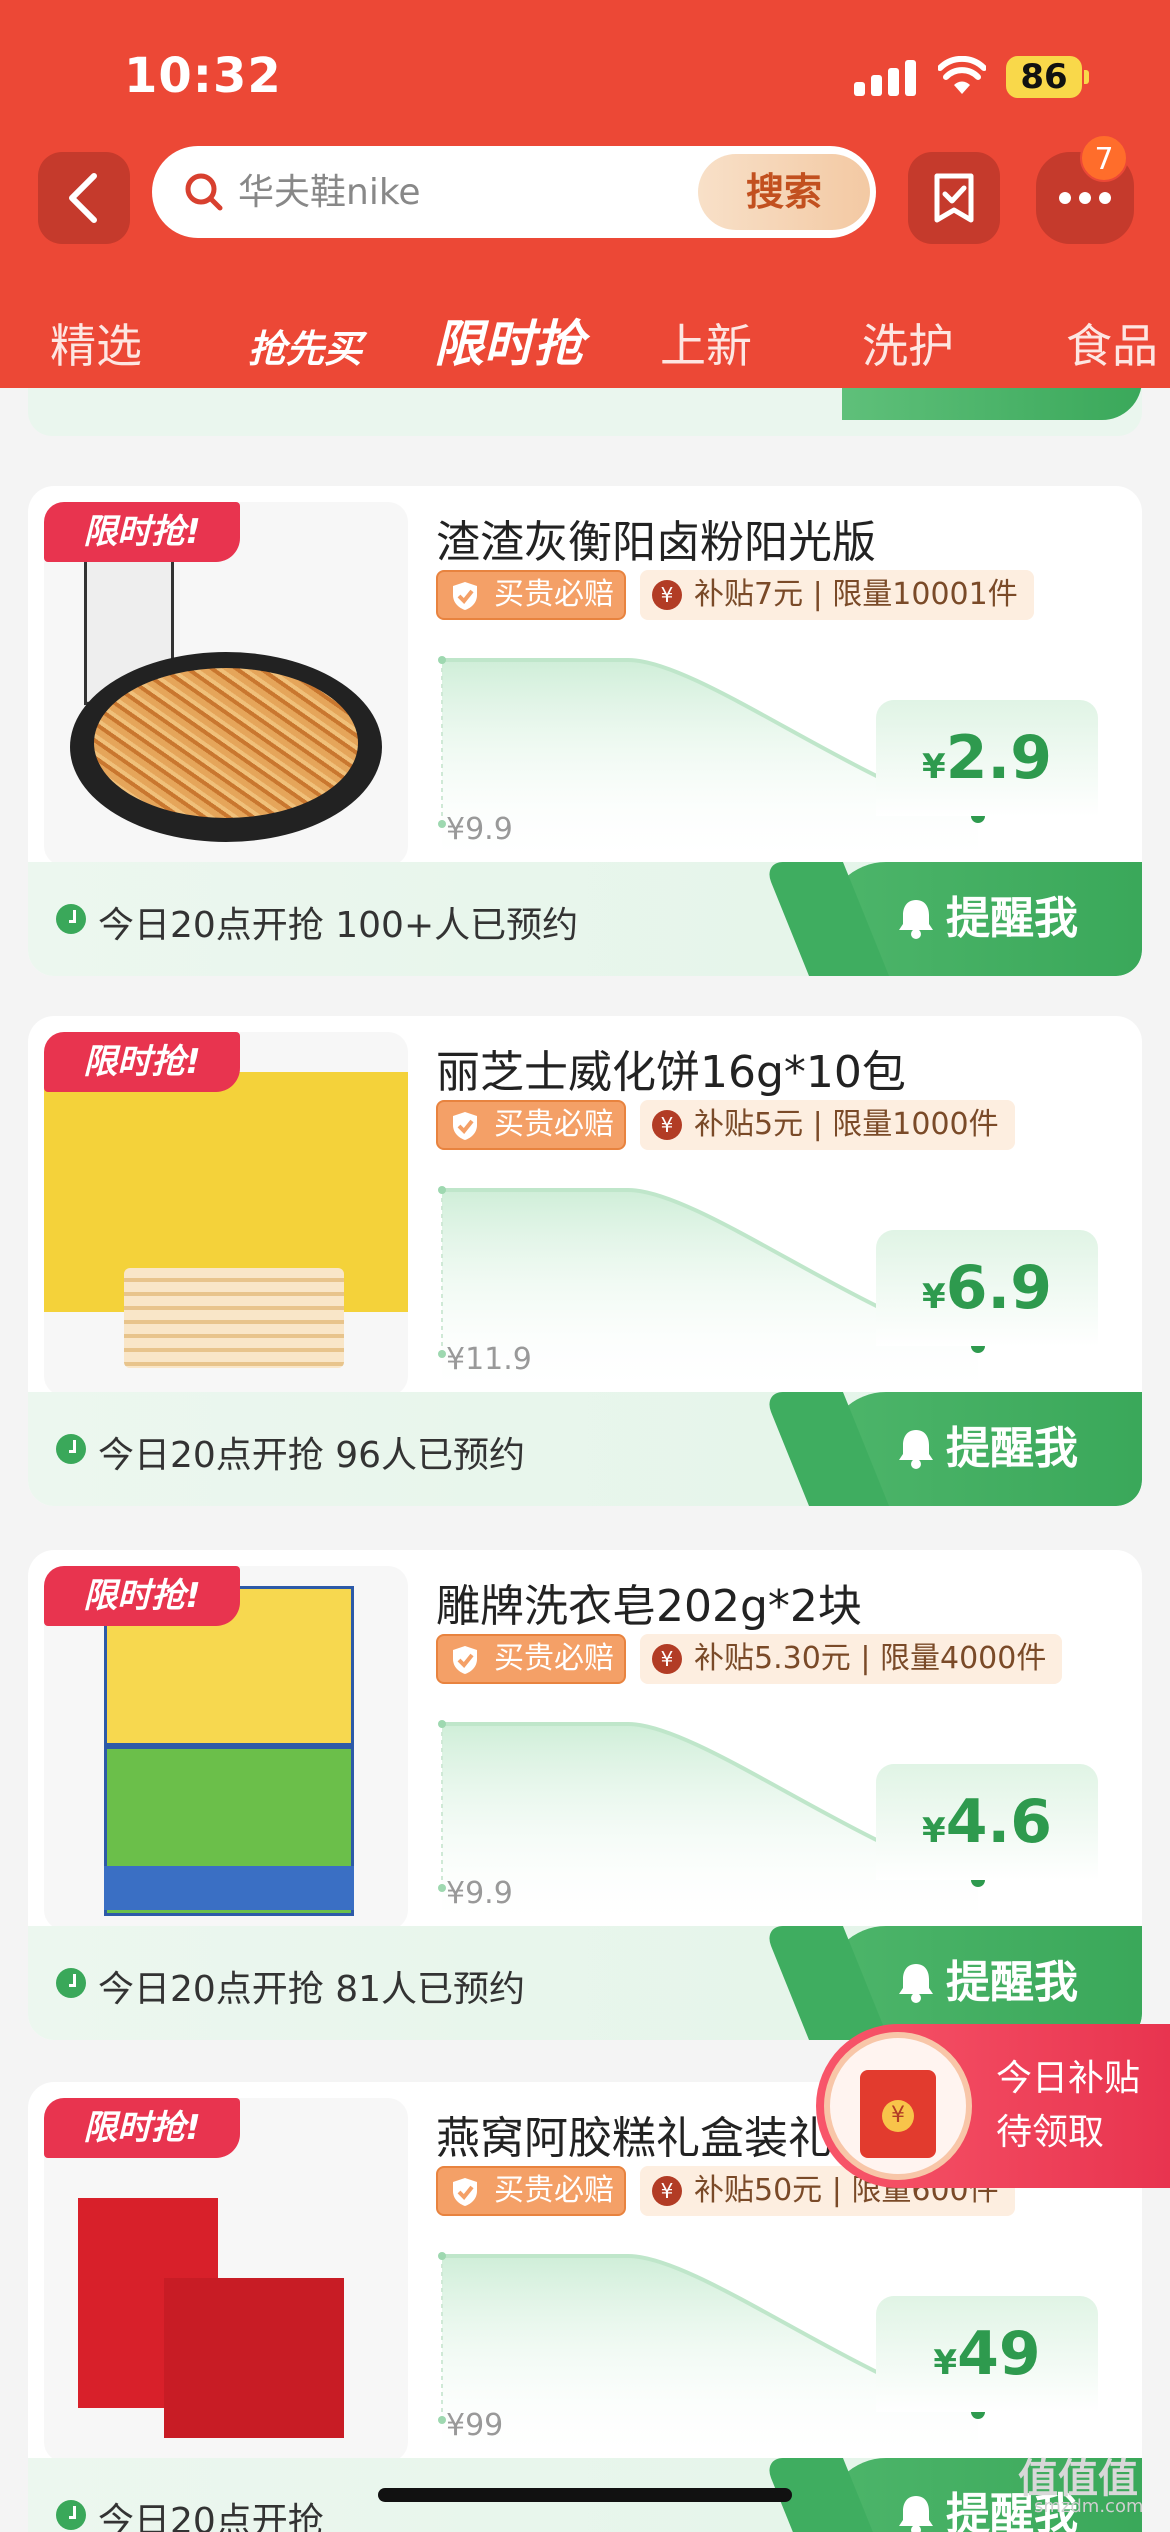 The height and width of the screenshot is (2532, 1170). I want to click on sale-price-box: ¥6.9, so click(987, 1288).